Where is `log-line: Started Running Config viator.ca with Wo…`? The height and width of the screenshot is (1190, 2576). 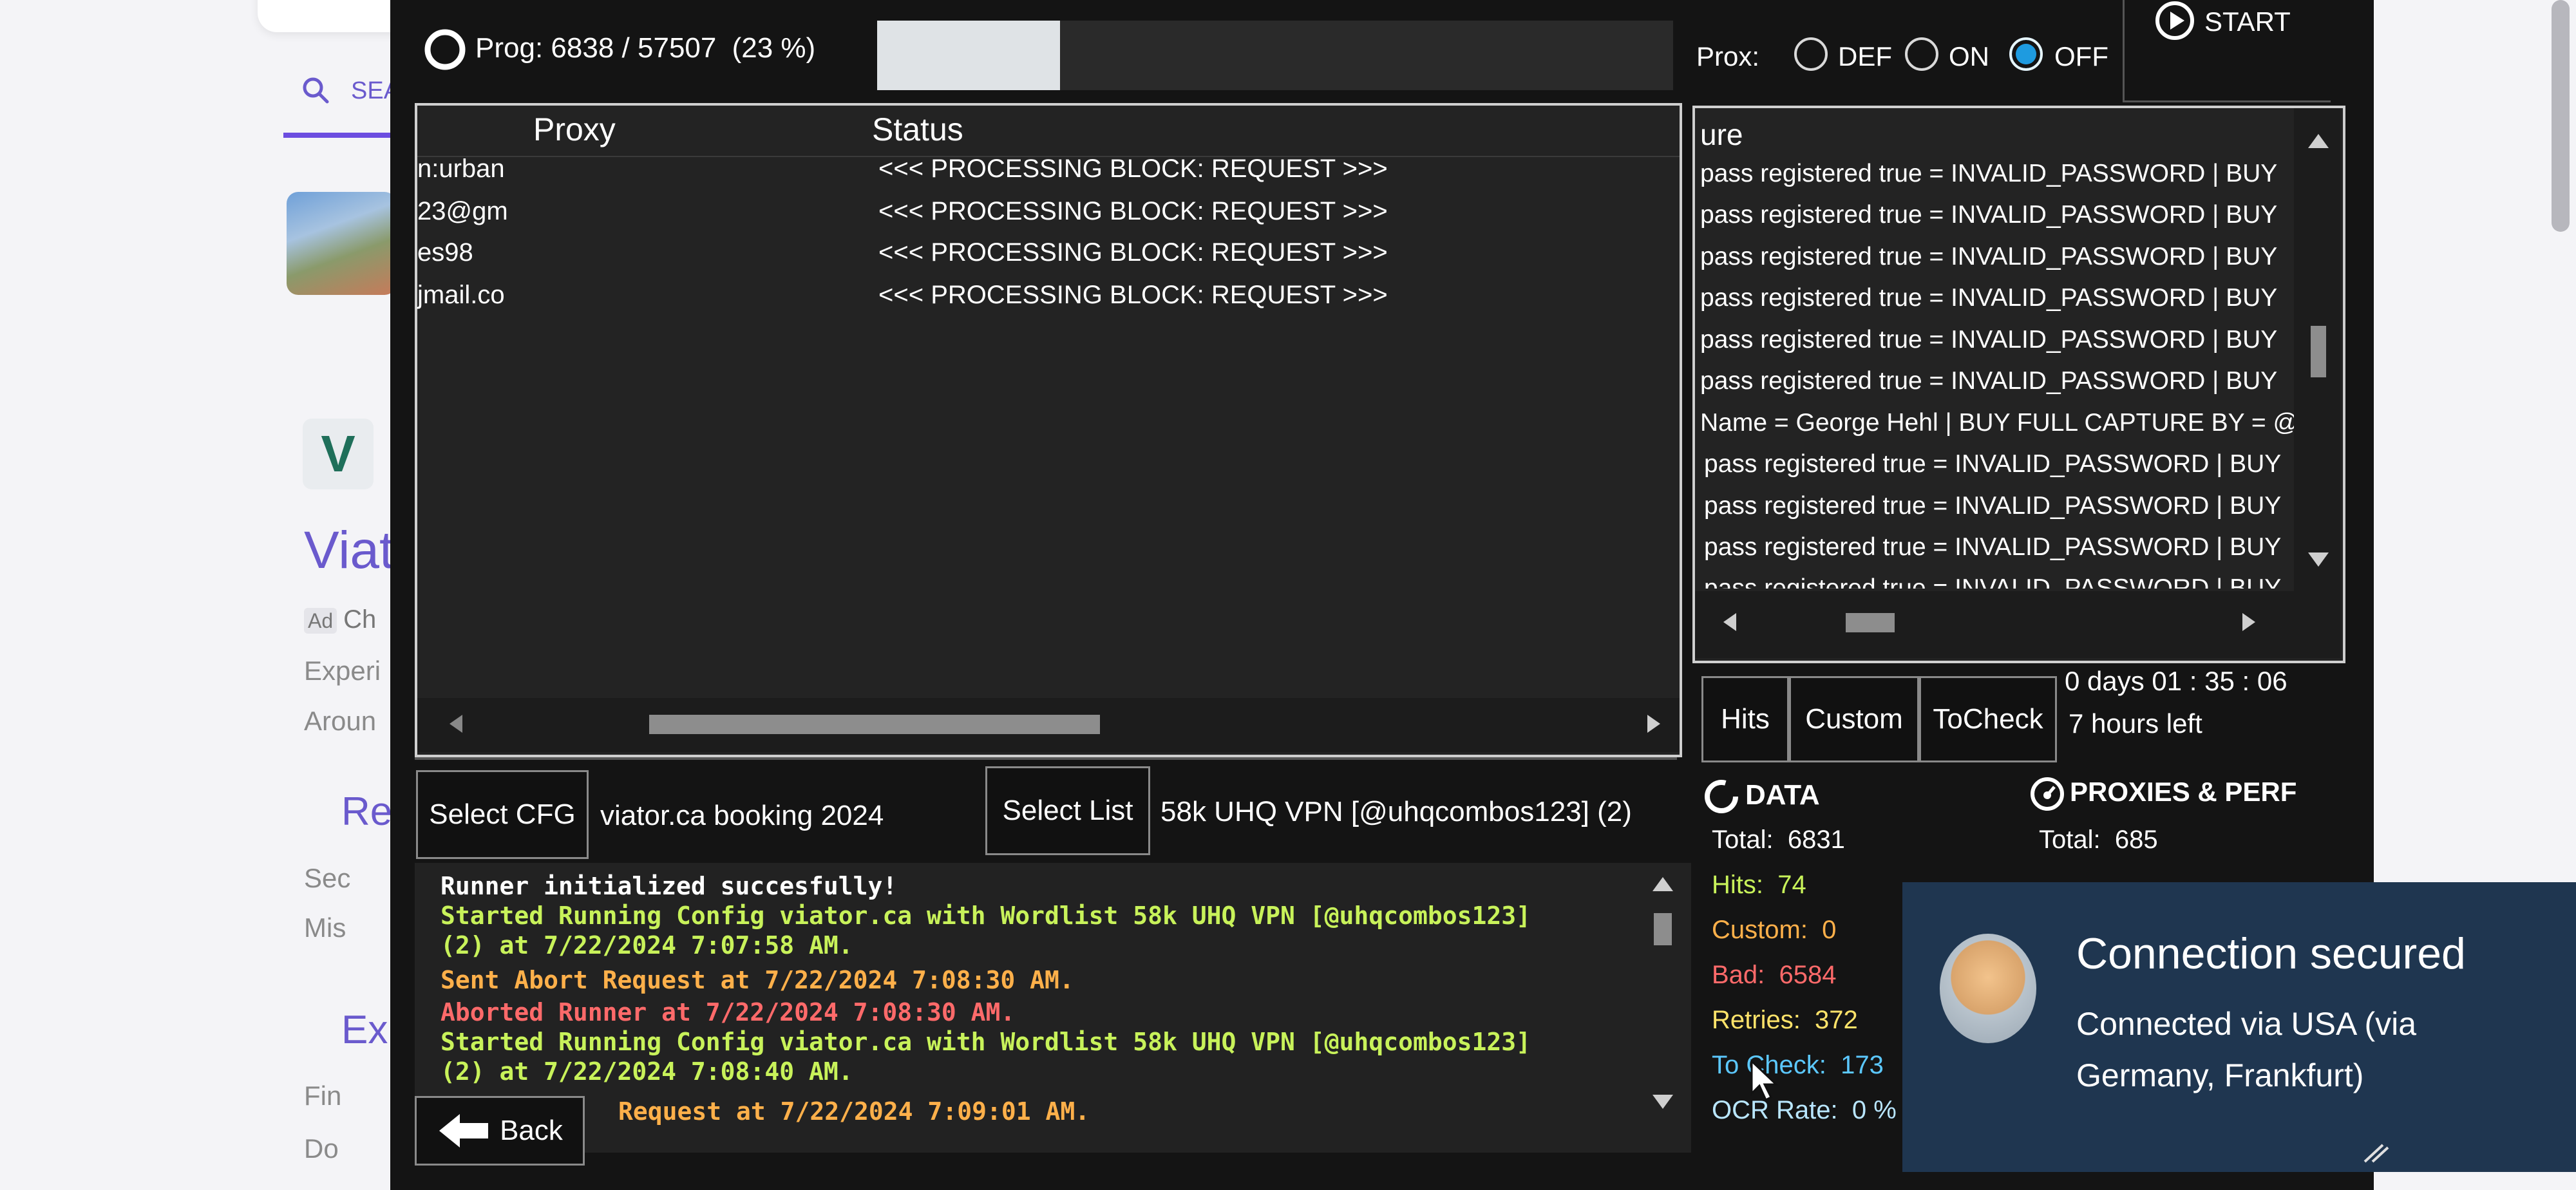 log-line: Started Running Config viator.ca with Wo… is located at coordinates (985, 916).